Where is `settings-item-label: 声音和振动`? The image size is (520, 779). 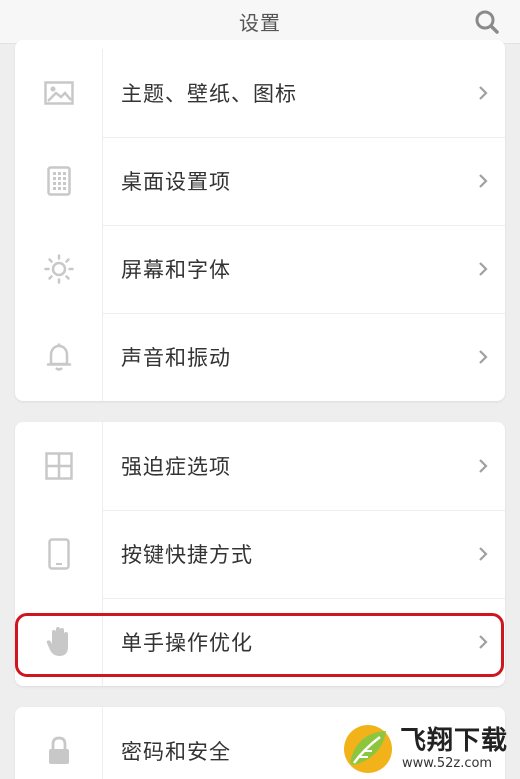
settings-item-label: 声音和振动 is located at coordinates (176, 358).